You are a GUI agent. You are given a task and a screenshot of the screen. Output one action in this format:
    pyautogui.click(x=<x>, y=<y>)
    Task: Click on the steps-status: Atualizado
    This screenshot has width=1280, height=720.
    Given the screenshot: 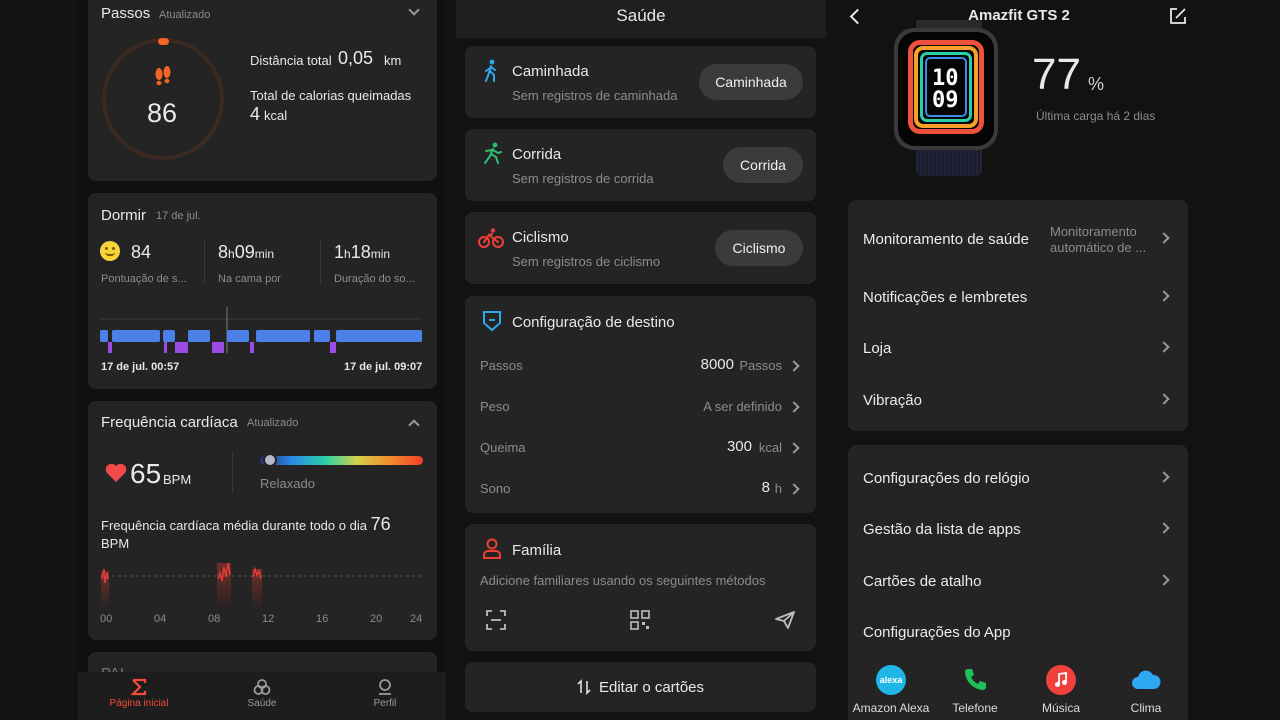 What is the action you would take?
    pyautogui.click(x=185, y=15)
    